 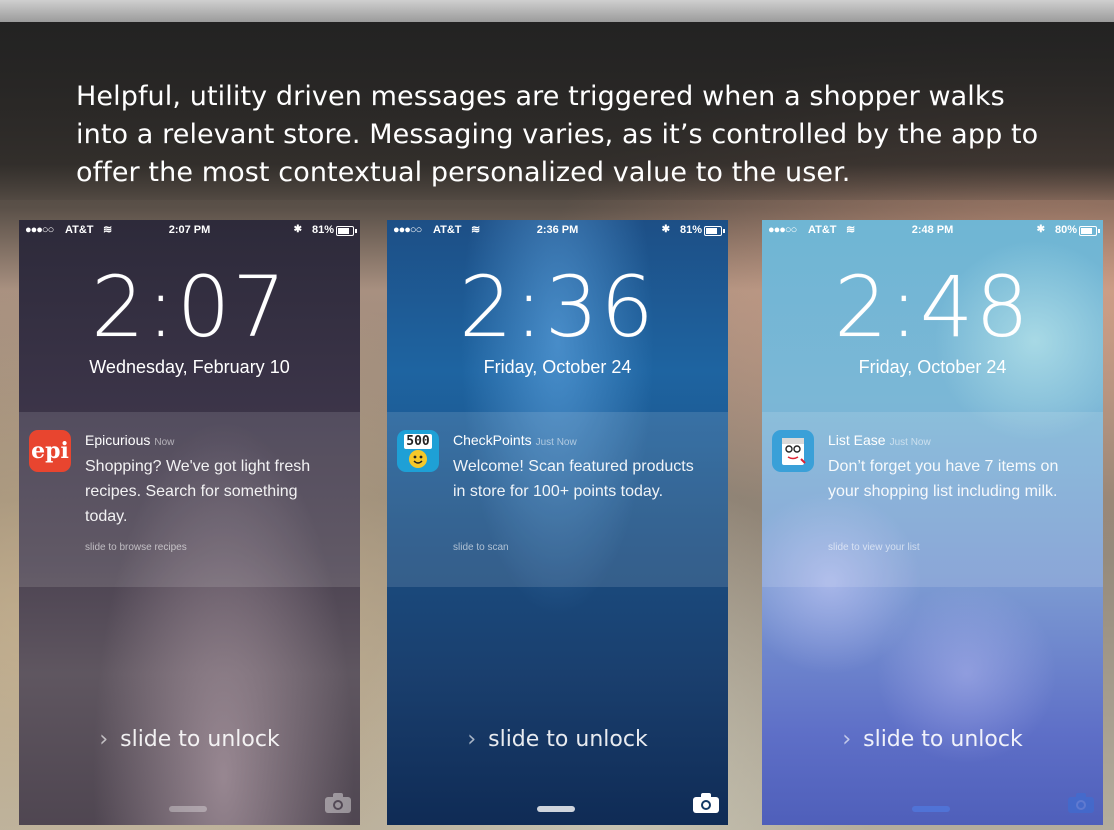 What do you see at coordinates (50, 451) in the screenshot?
I see `epicurious-app-icon: epi` at bounding box center [50, 451].